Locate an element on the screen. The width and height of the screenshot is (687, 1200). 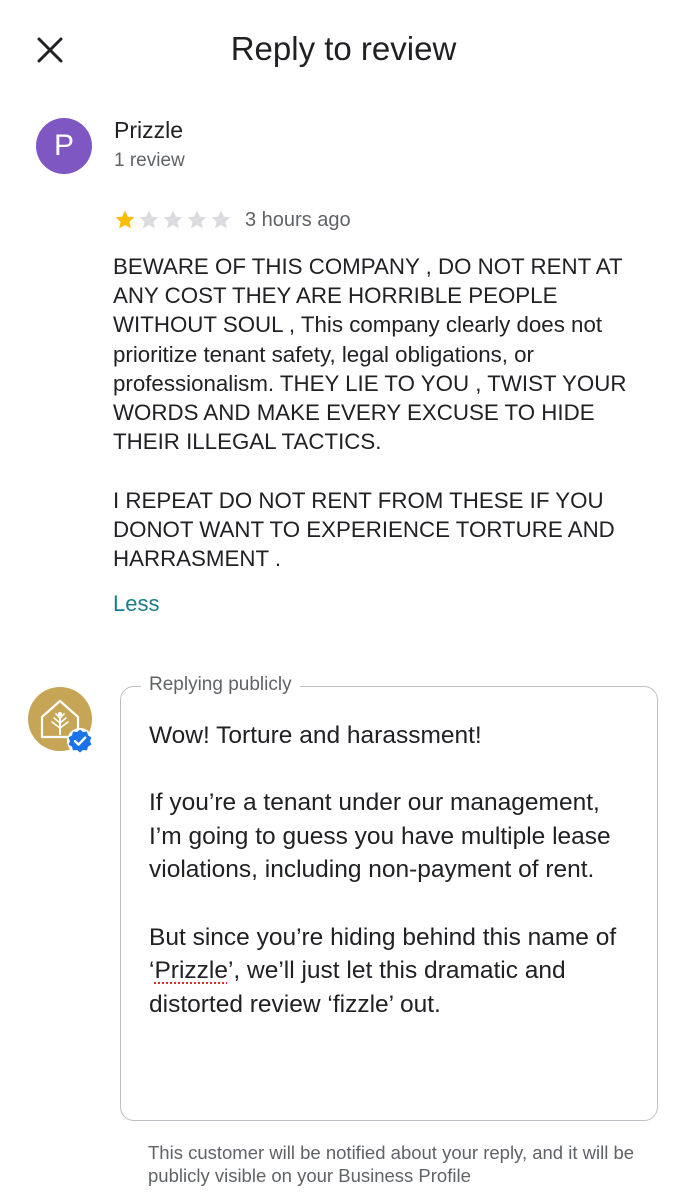
reviewer-info: P Prizzle 1 review is located at coordinates (110, 145).